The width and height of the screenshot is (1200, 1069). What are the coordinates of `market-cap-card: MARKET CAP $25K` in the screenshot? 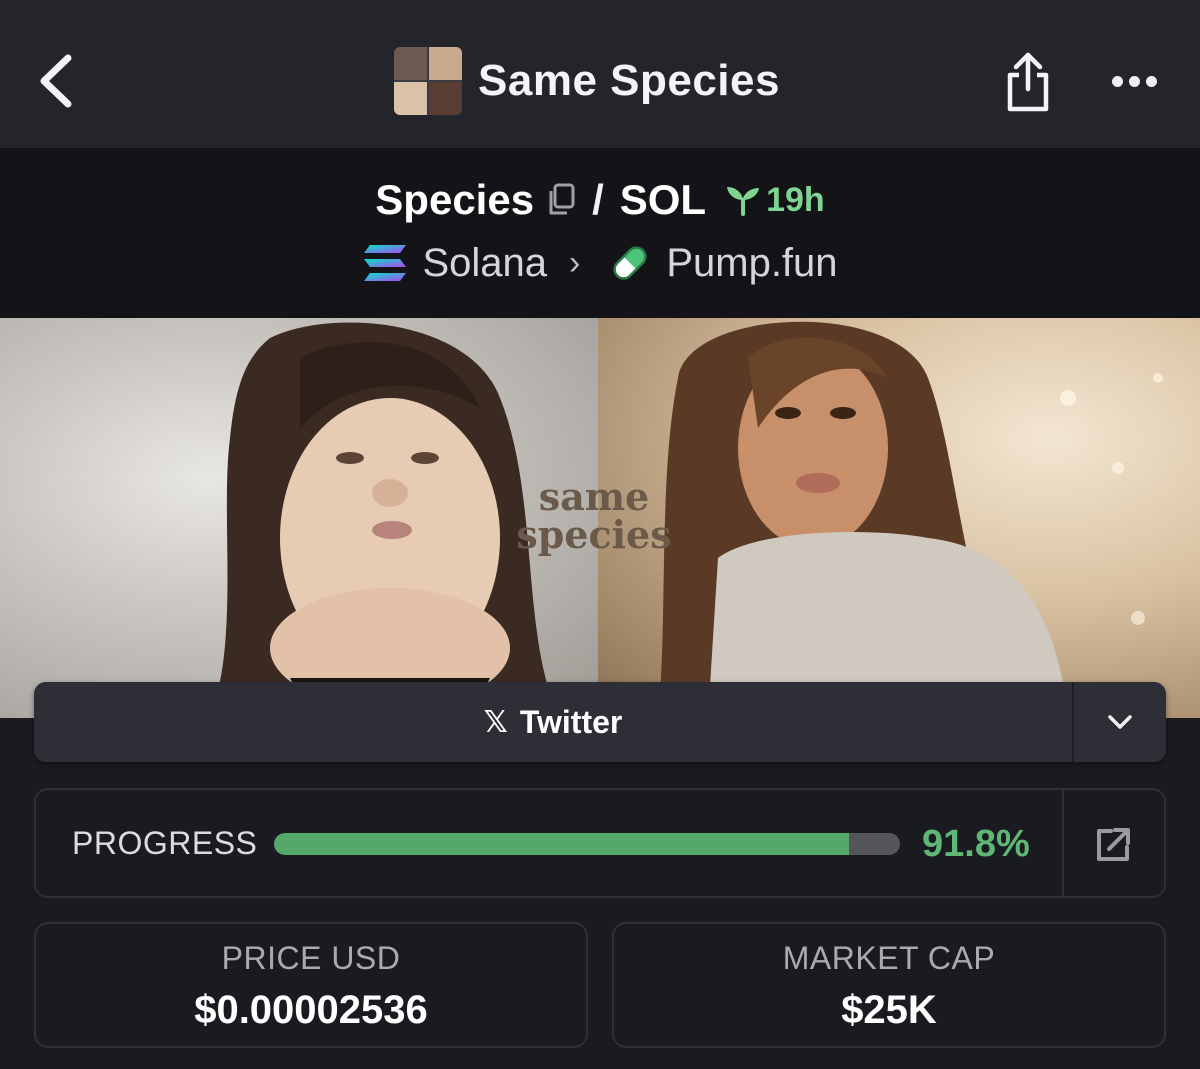 It's located at (889, 985).